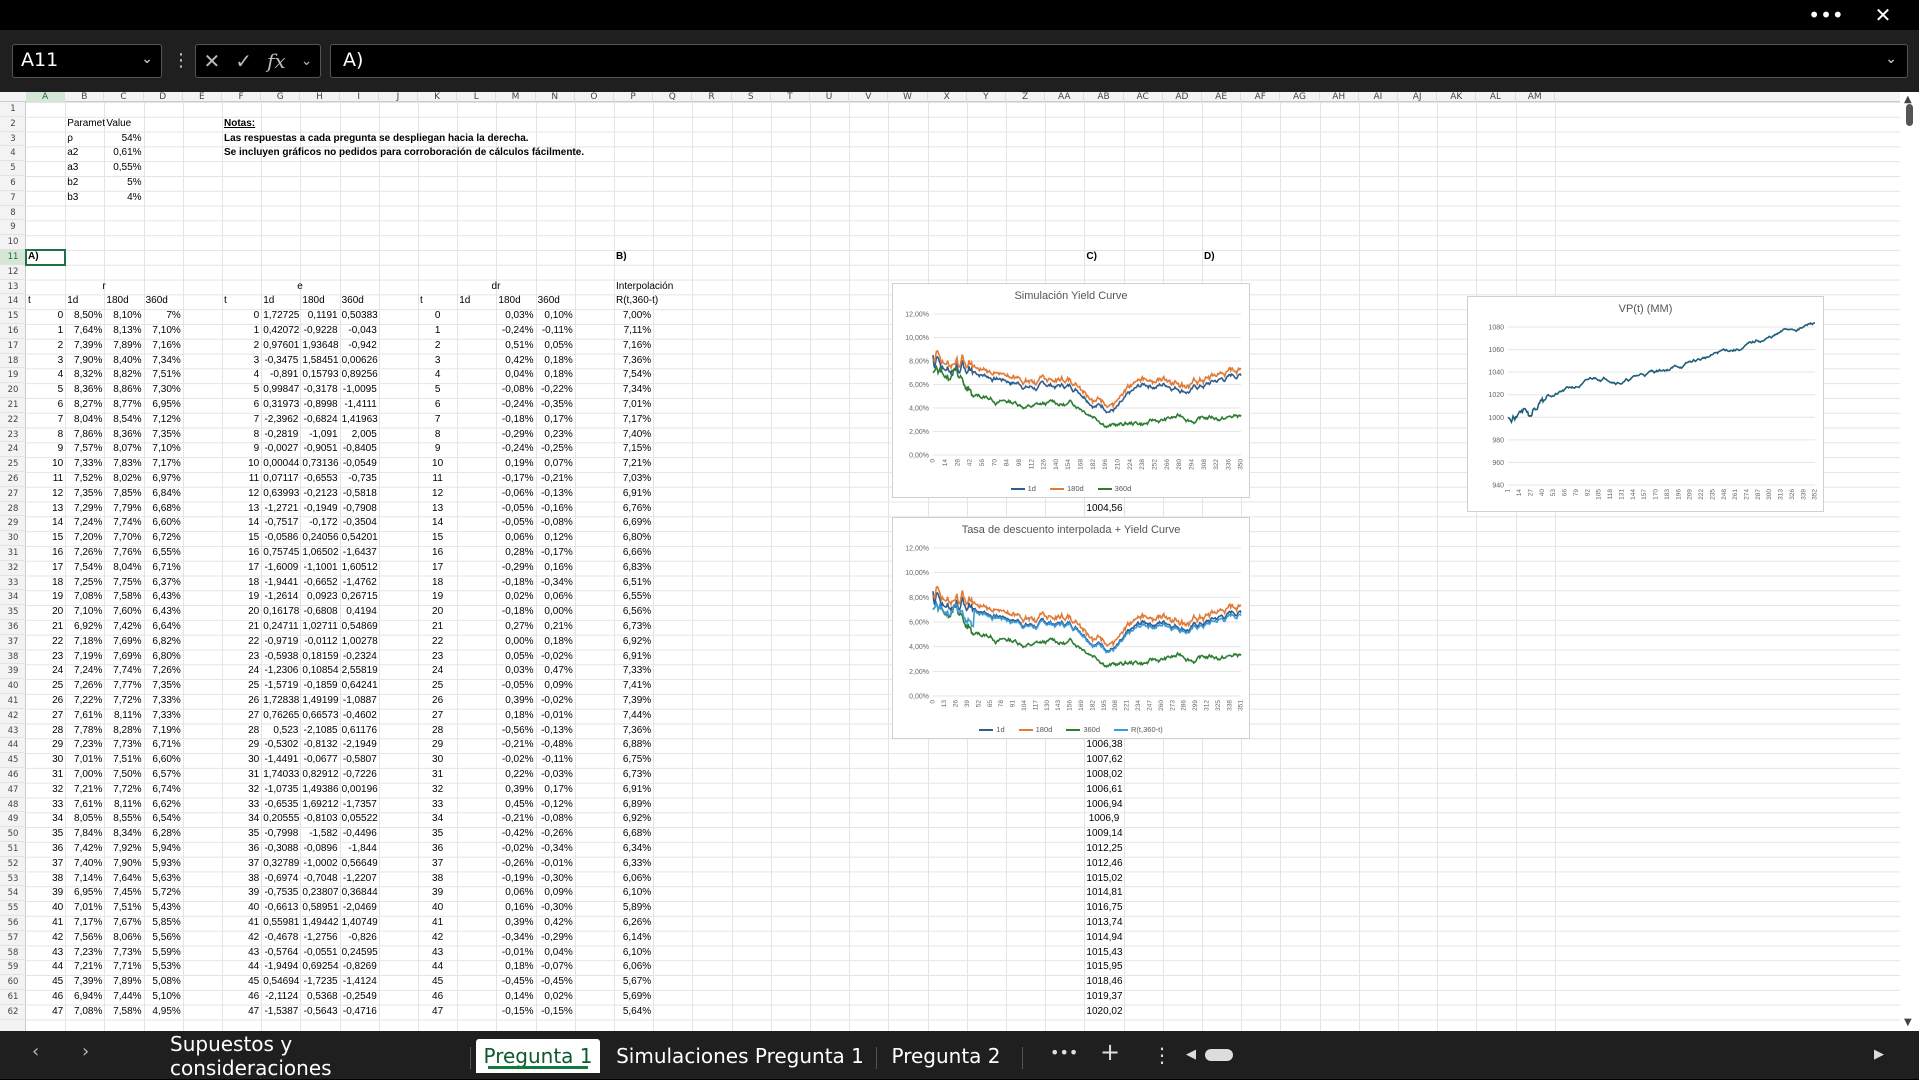 The width and height of the screenshot is (1919, 1080). I want to click on row-header-14: 14, so click(13, 302).